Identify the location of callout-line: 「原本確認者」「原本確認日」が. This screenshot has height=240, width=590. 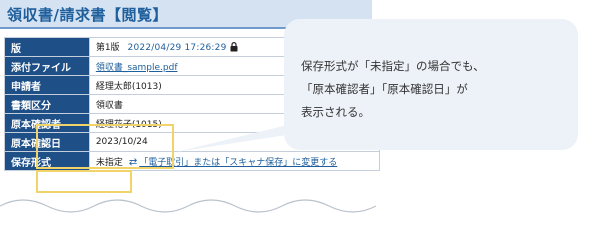
(384, 89).